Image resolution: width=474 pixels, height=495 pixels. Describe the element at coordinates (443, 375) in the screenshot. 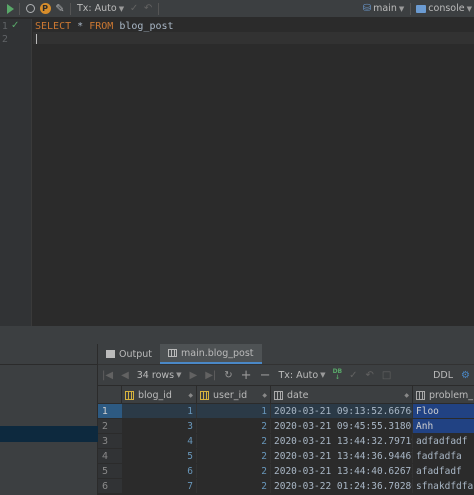

I see `ddl-button: DDL` at that location.